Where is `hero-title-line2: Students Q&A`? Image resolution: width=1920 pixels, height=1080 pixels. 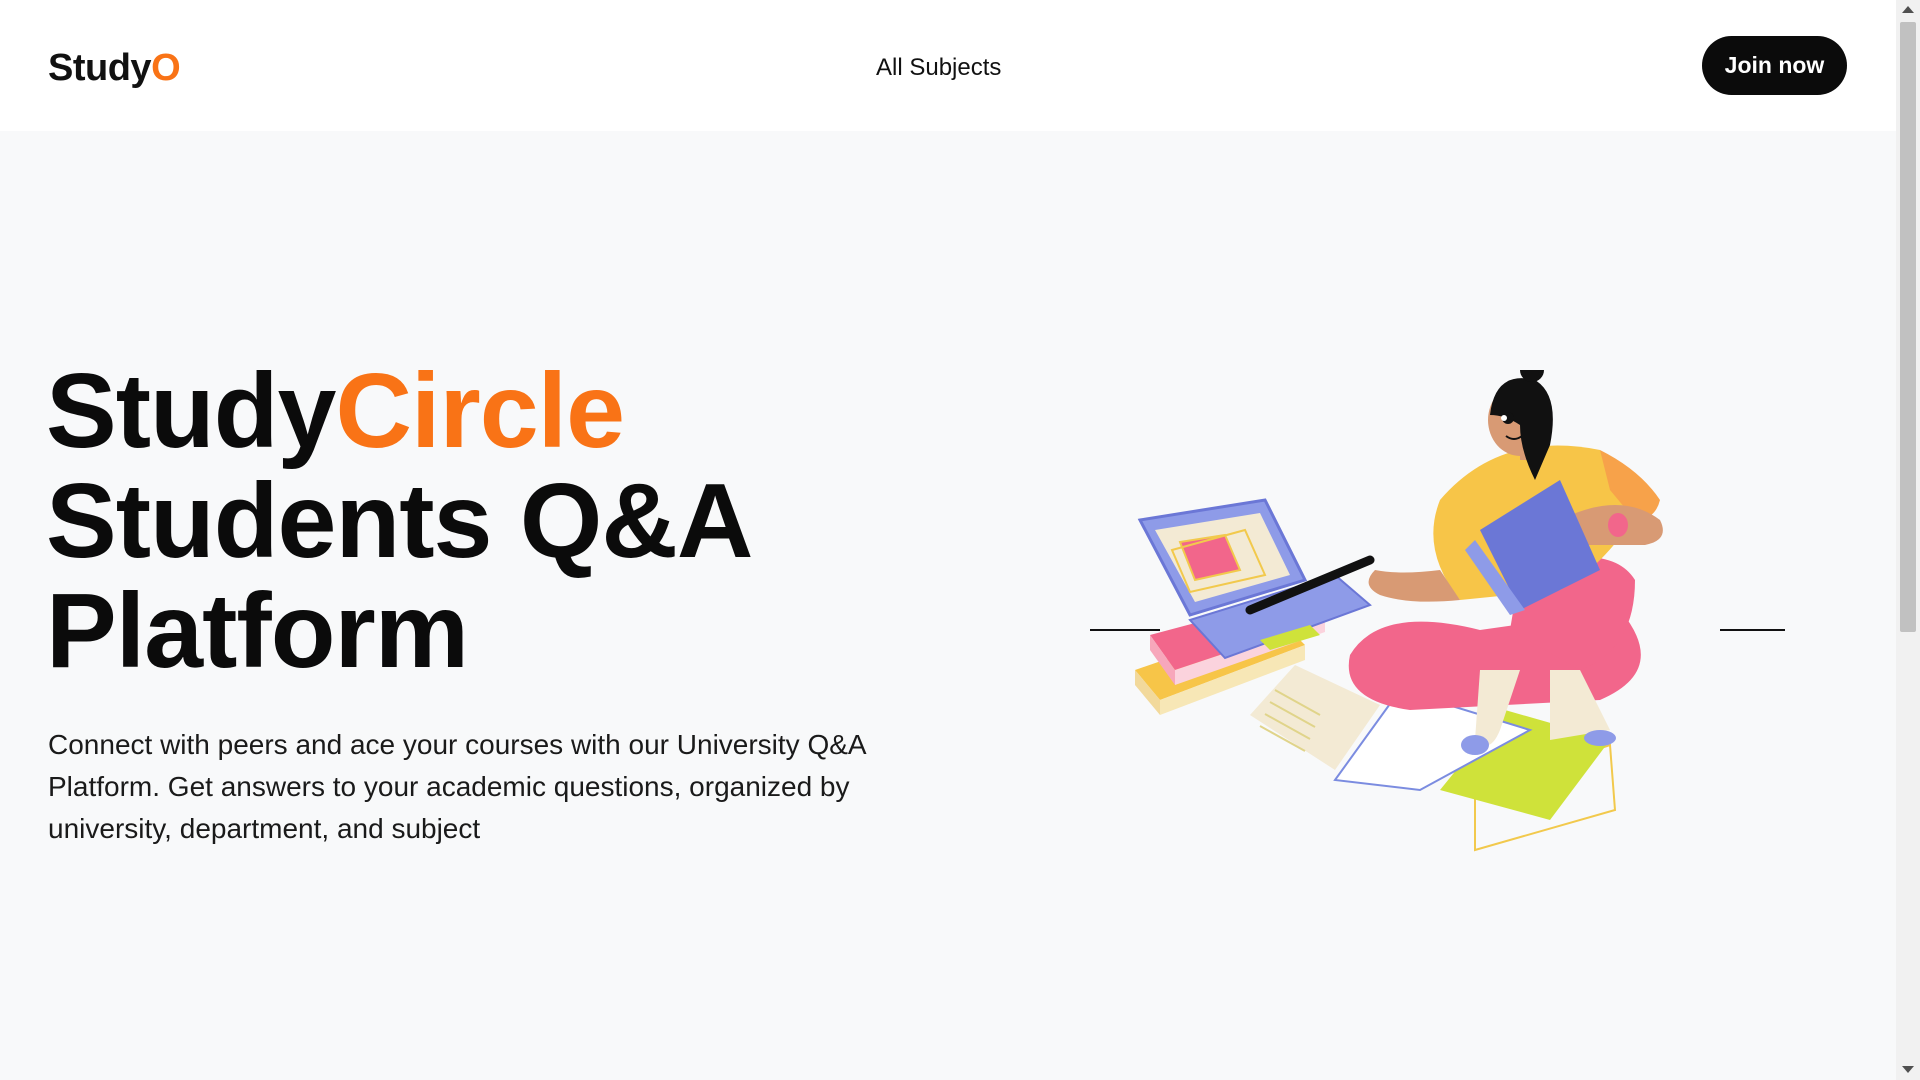 hero-title-line2: Students Q&A is located at coordinates (399, 521).